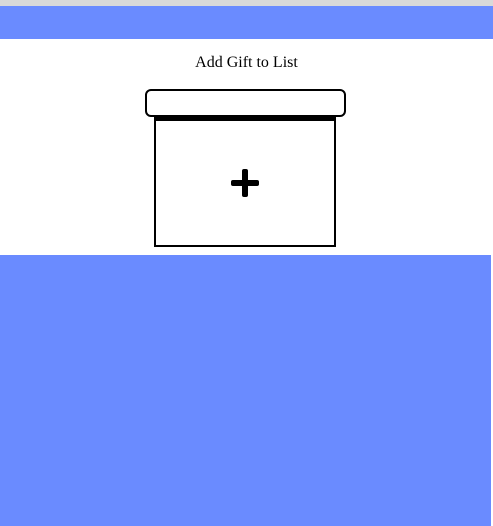  What do you see at coordinates (245, 103) in the screenshot?
I see `gift-box-lid` at bounding box center [245, 103].